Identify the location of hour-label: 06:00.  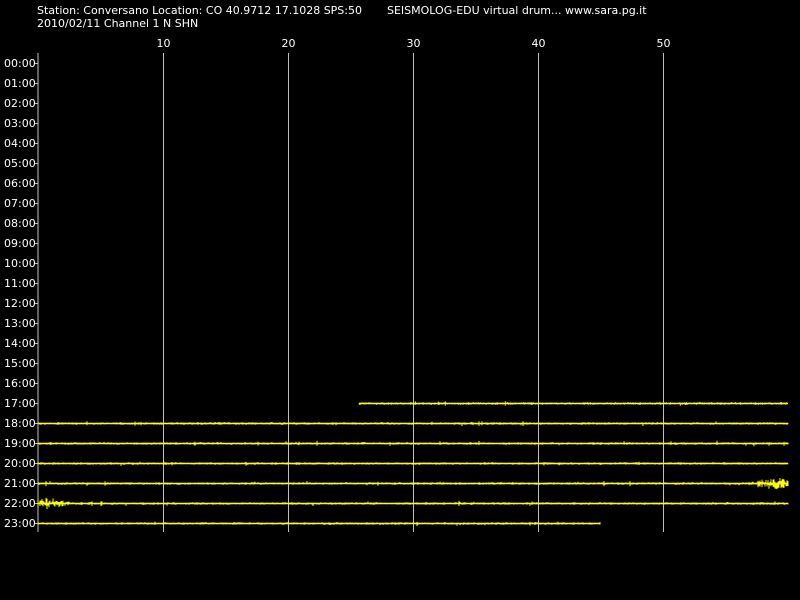
(20, 183).